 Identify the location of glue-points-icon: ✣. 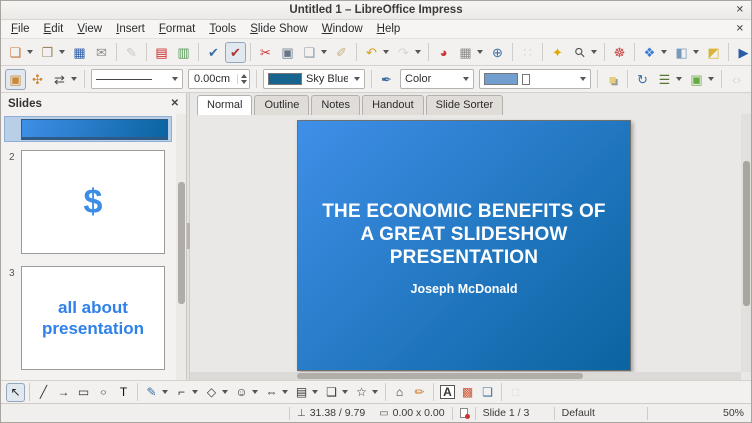
(37, 79).